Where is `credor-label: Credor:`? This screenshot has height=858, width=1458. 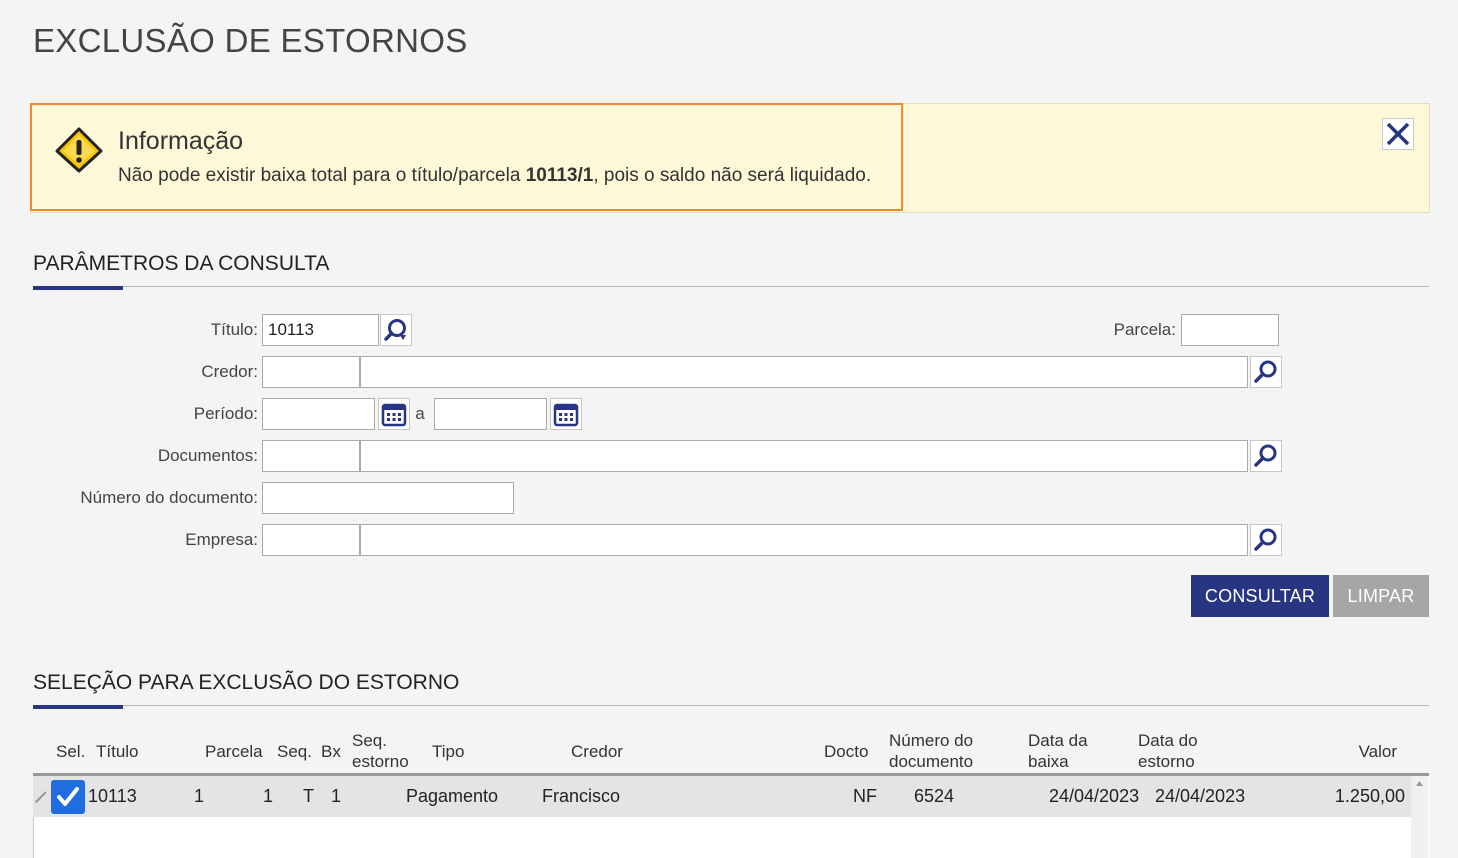 credor-label: Credor: is located at coordinates (229, 371).